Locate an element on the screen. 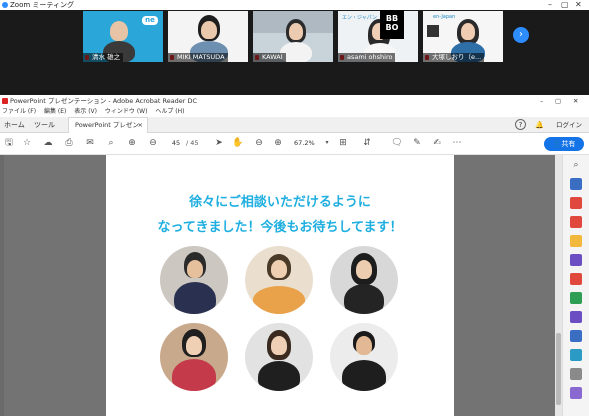 Image resolution: width=589 pixels, height=416 pixels. fit-page-icon: ⊞ is located at coordinates (343, 143).